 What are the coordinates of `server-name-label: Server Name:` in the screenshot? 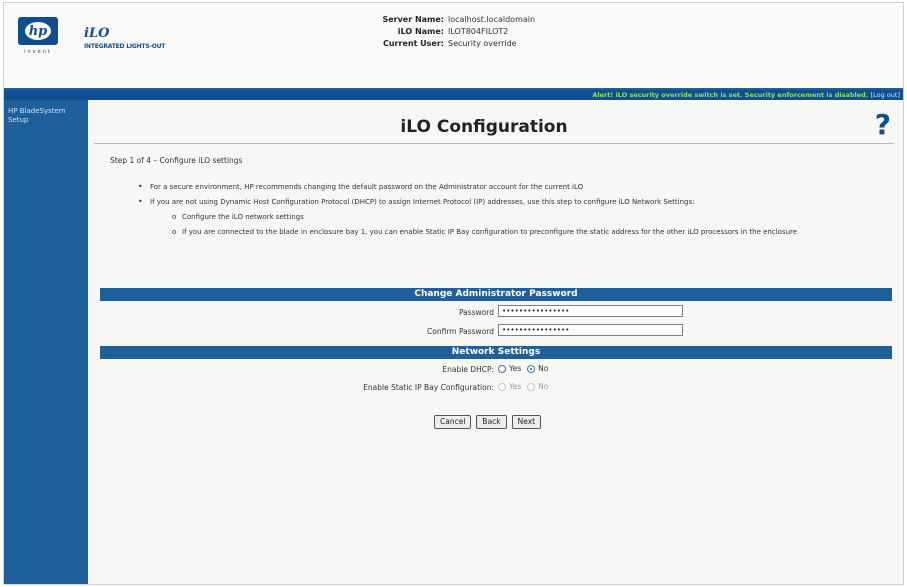 It's located at (413, 19).